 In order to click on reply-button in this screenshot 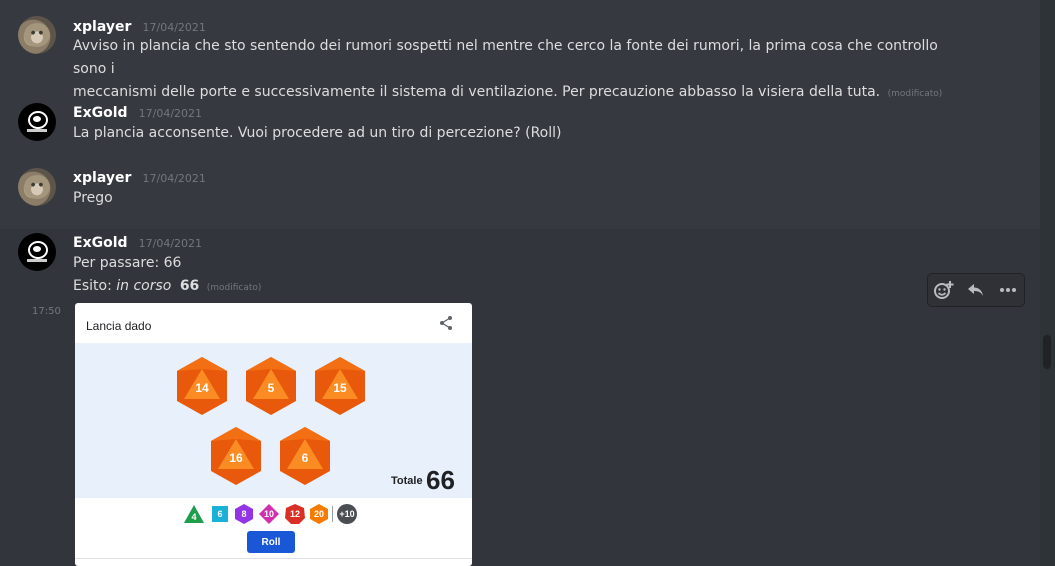, I will do `click(976, 290)`.